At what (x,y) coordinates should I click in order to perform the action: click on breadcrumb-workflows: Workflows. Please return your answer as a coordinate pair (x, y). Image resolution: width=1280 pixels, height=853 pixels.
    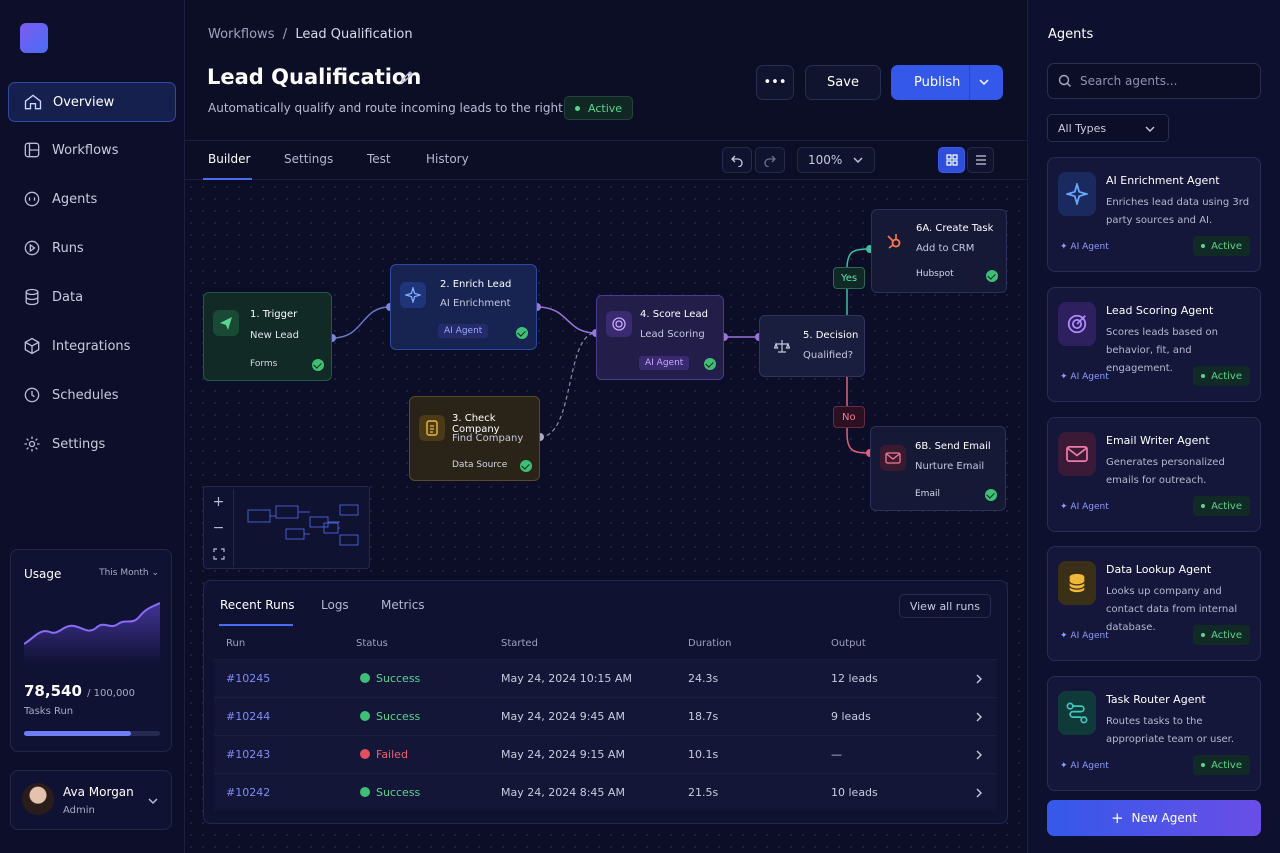
    Looking at the image, I should click on (241, 34).